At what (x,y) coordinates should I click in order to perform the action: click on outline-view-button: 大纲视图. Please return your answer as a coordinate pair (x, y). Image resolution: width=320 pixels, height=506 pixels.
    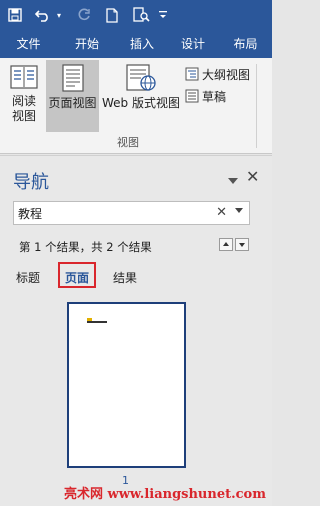
    Looking at the image, I should click on (217, 74).